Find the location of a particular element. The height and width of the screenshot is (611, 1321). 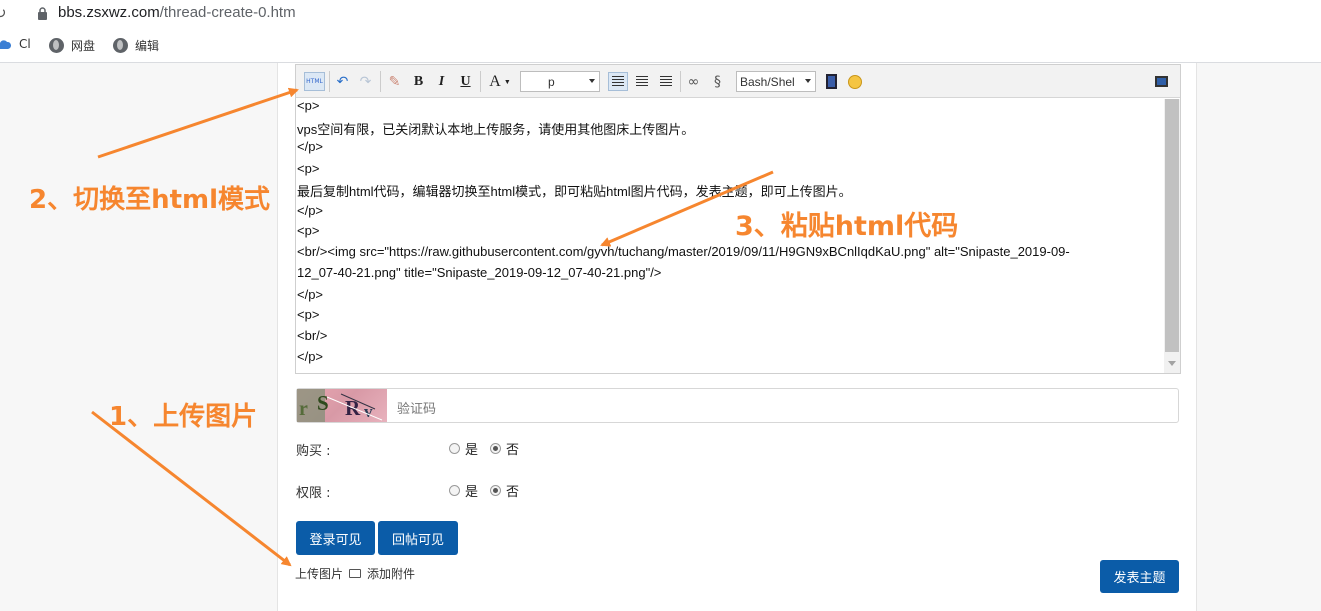

captcha-input: 验证码 is located at coordinates (416, 407).